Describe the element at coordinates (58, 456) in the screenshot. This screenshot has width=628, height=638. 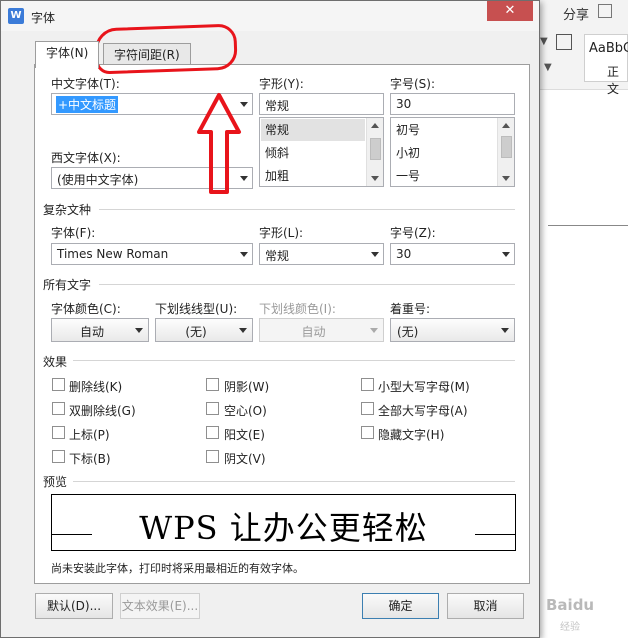
I see `subscript-checkbox` at that location.